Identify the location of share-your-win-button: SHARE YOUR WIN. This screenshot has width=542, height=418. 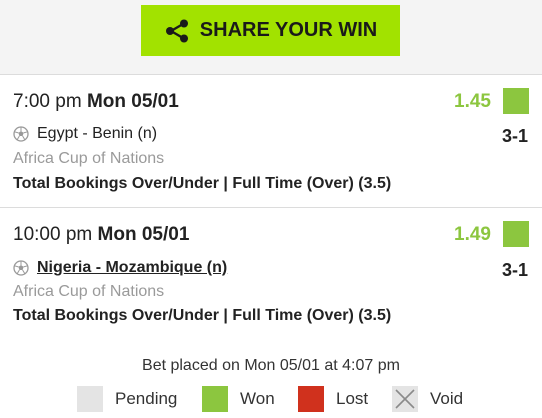
(270, 30).